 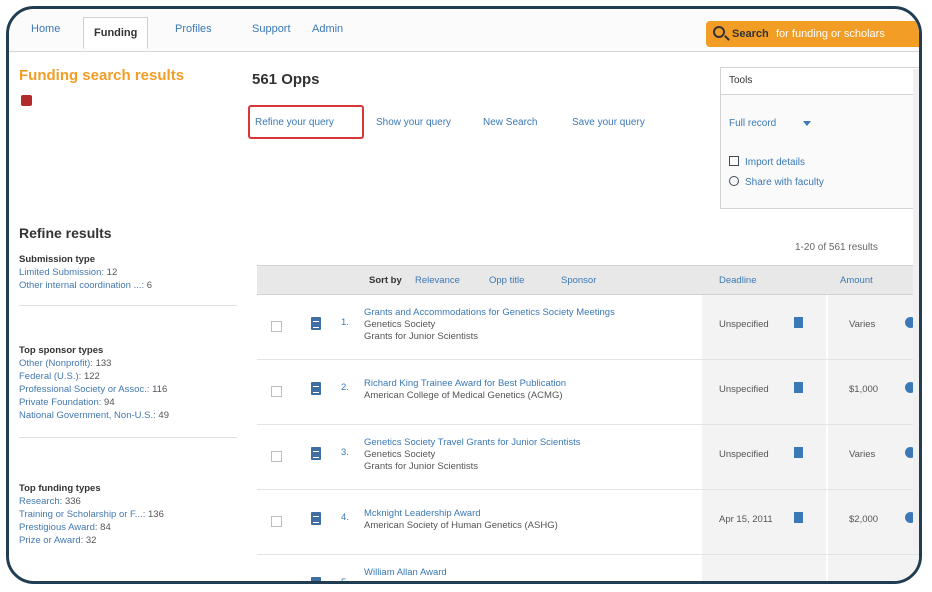 What do you see at coordinates (506, 280) in the screenshot?
I see `sort-opp-title: Opp title` at bounding box center [506, 280].